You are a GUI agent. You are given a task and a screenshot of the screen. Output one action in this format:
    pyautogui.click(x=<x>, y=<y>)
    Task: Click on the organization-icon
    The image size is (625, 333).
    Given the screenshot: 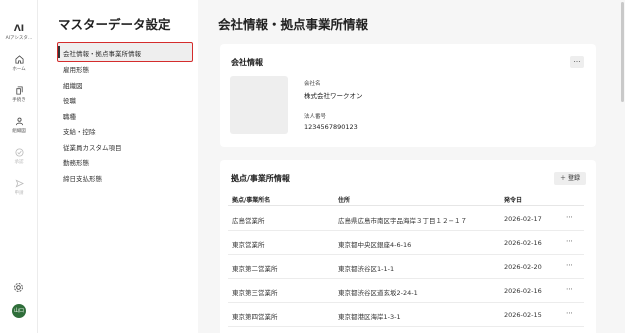 What is the action you would take?
    pyautogui.click(x=19, y=121)
    